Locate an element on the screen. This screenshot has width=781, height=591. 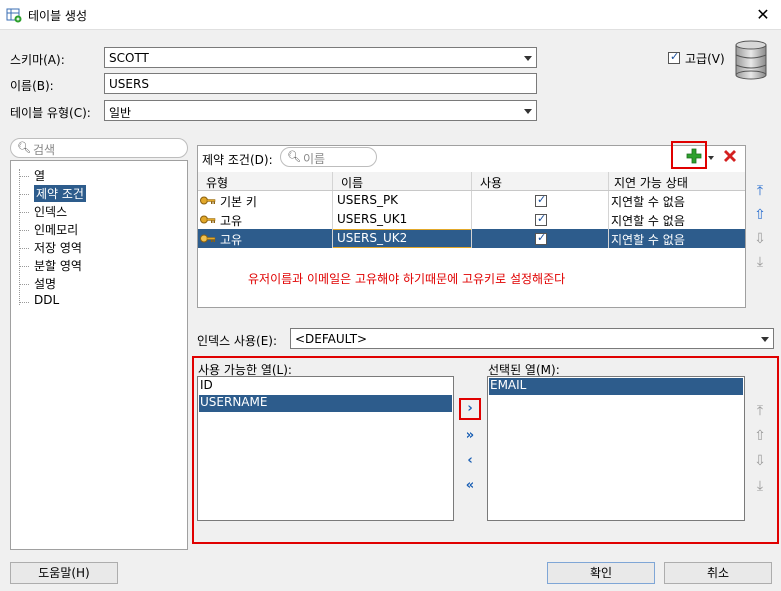
close-icon: ✕ is located at coordinates (763, 15).